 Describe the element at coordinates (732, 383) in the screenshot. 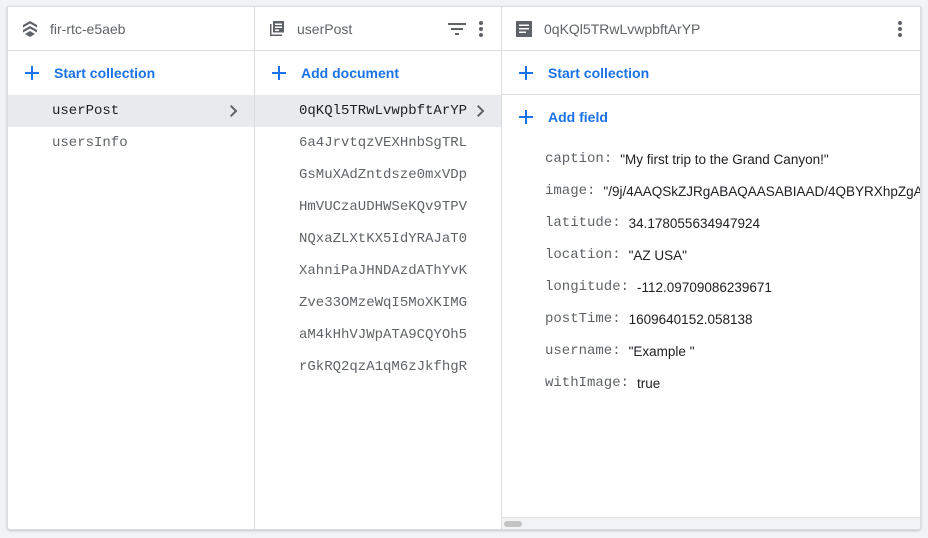

I see `field-row-withimage: withImage: true` at that location.